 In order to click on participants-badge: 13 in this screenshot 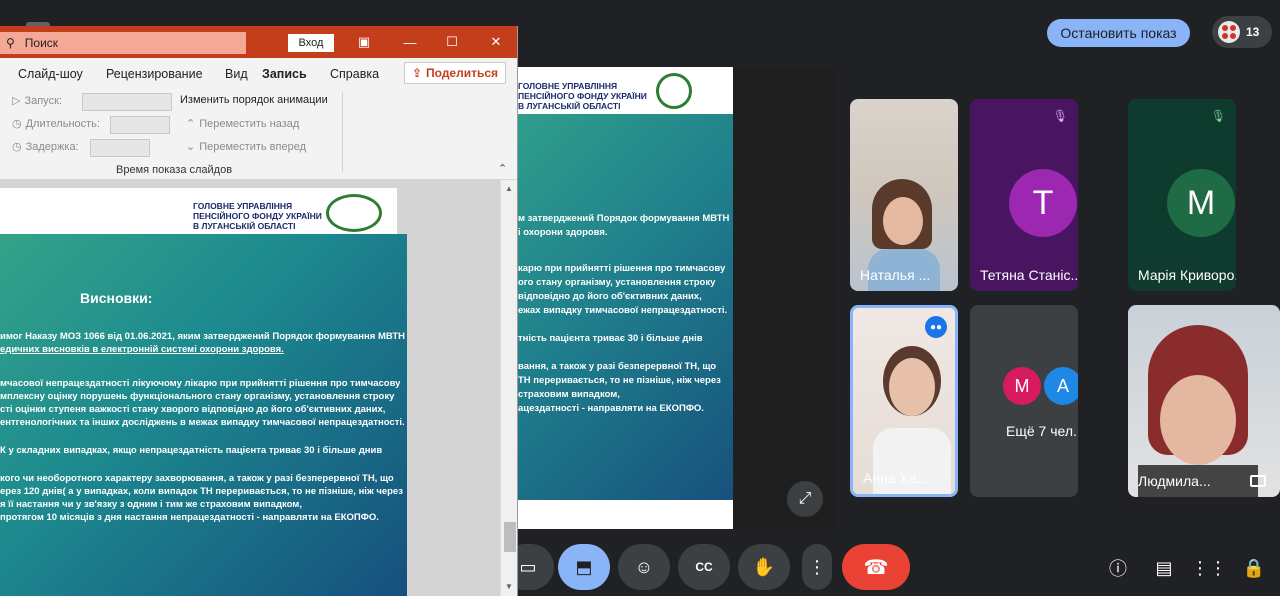, I will do `click(1242, 32)`.